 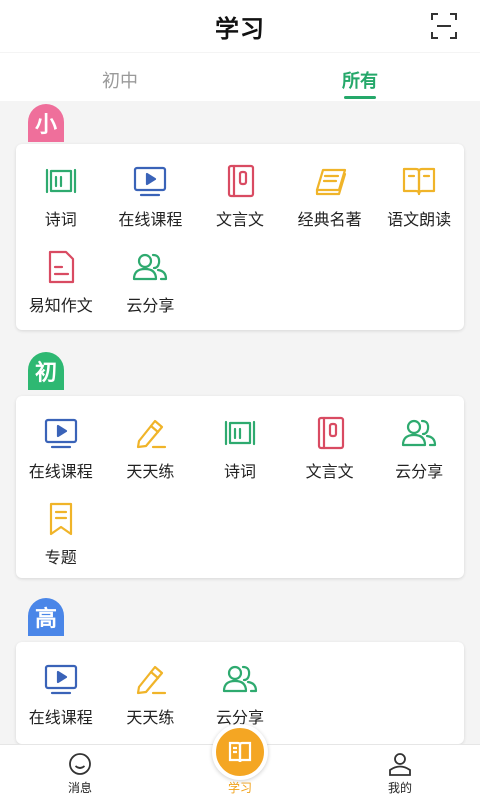 I want to click on feature-item: 语文朗读, so click(x=419, y=201).